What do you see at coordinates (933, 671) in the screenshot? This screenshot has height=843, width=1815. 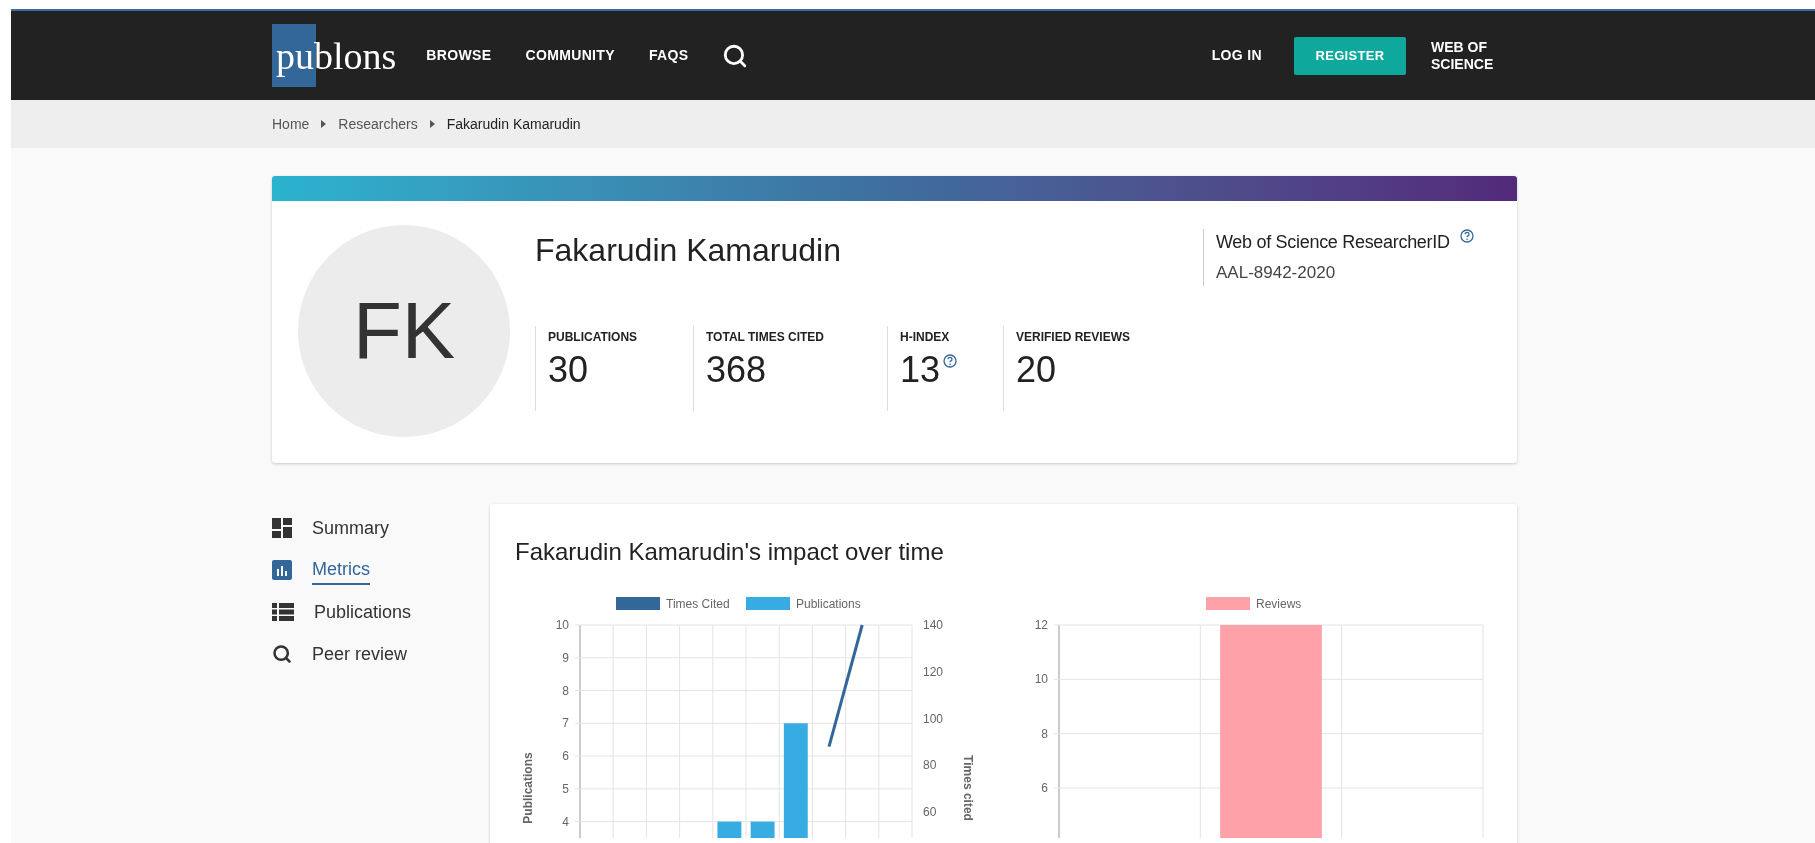 I see `axis-tick-label: 120` at bounding box center [933, 671].